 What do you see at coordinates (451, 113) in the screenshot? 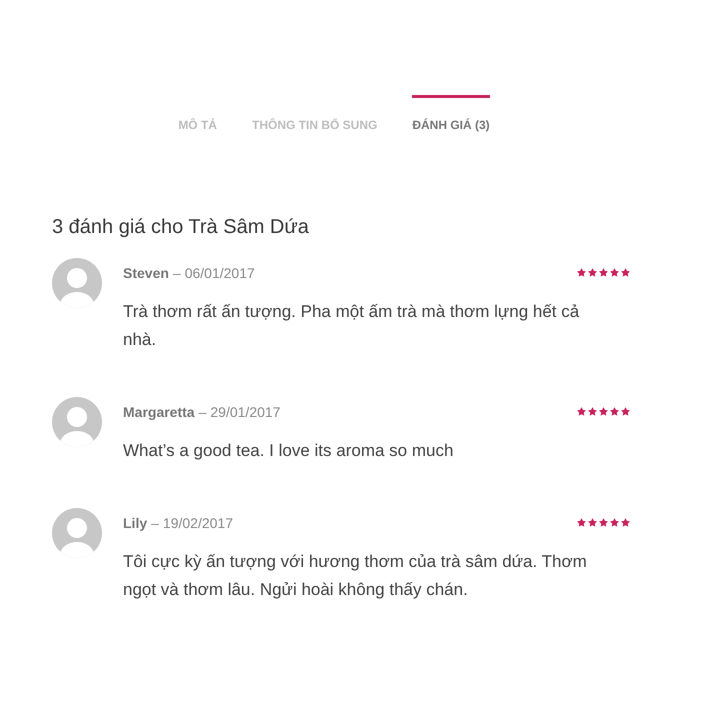
I see `tab: ĐÁNH GIÁ (3)` at bounding box center [451, 113].